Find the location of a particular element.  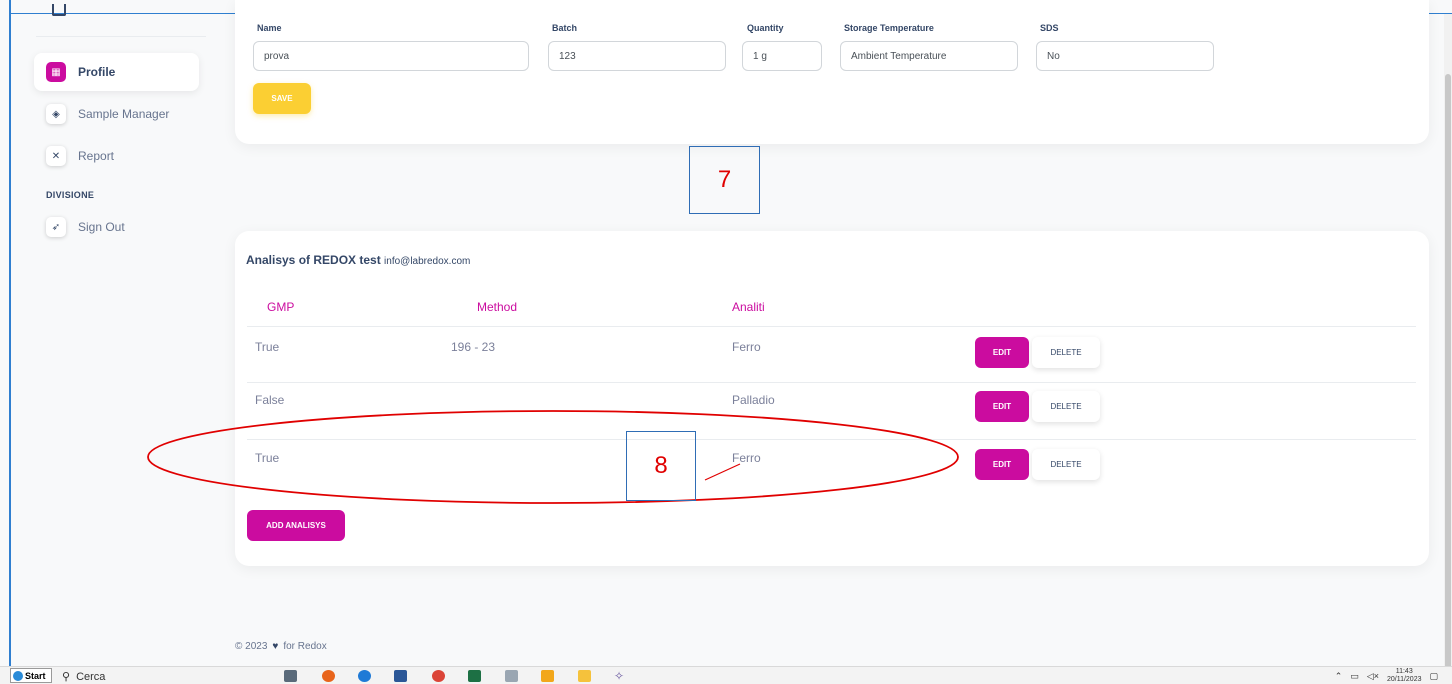

taskbar-search-label: Cerca is located at coordinates (91, 676).